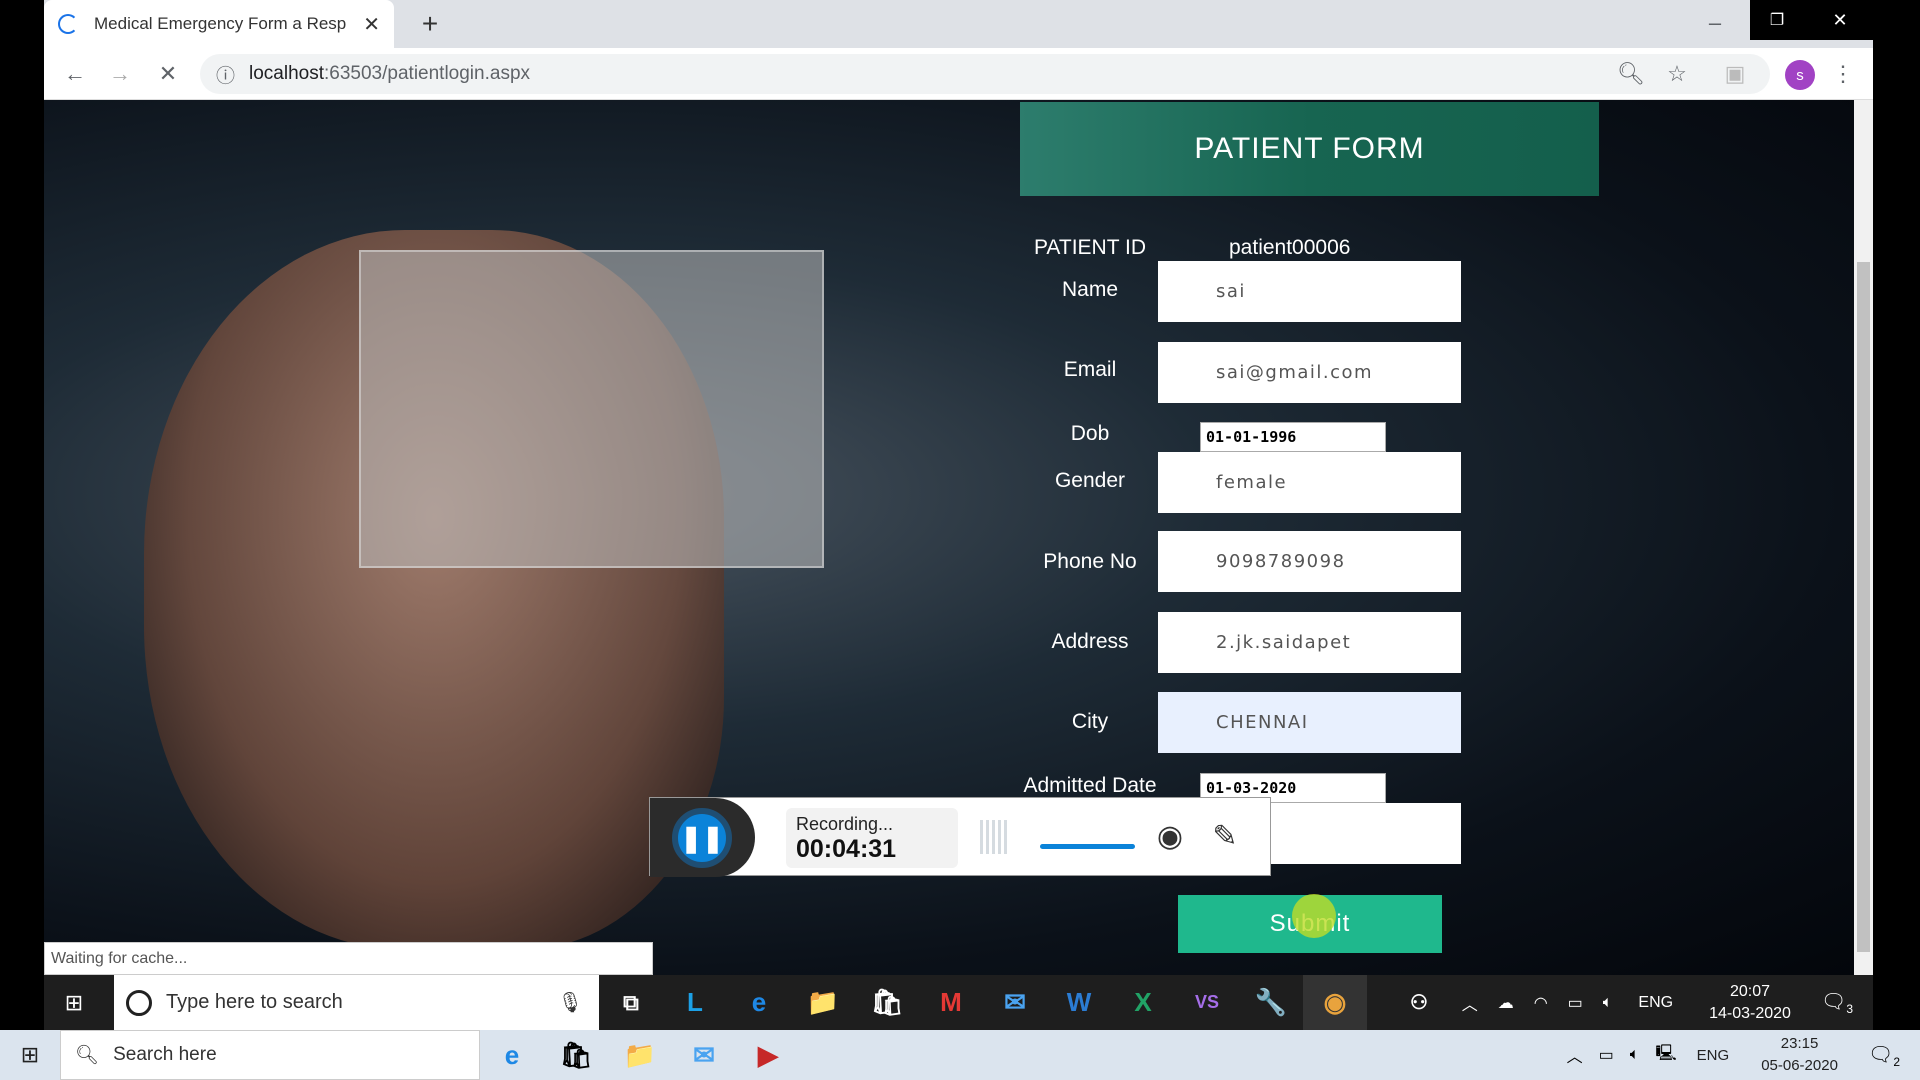 This screenshot has height=1080, width=1920. What do you see at coordinates (1631, 74) in the screenshot?
I see `zoom-icon: 🔍︎` at bounding box center [1631, 74].